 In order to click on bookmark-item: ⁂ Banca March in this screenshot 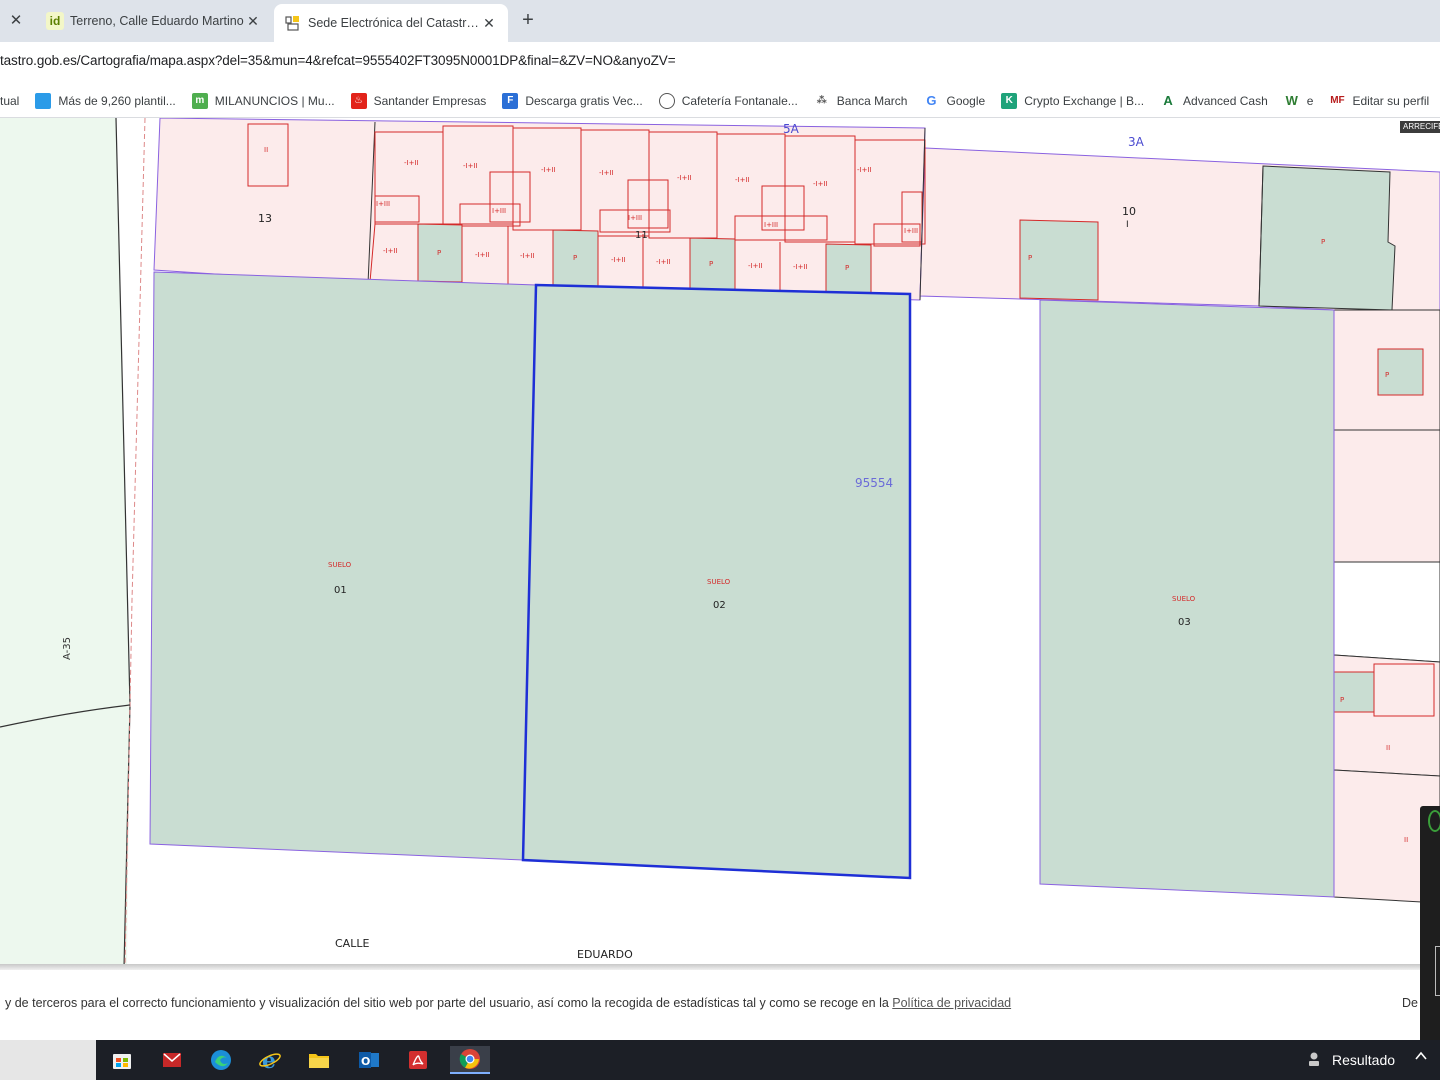, I will do `click(860, 100)`.